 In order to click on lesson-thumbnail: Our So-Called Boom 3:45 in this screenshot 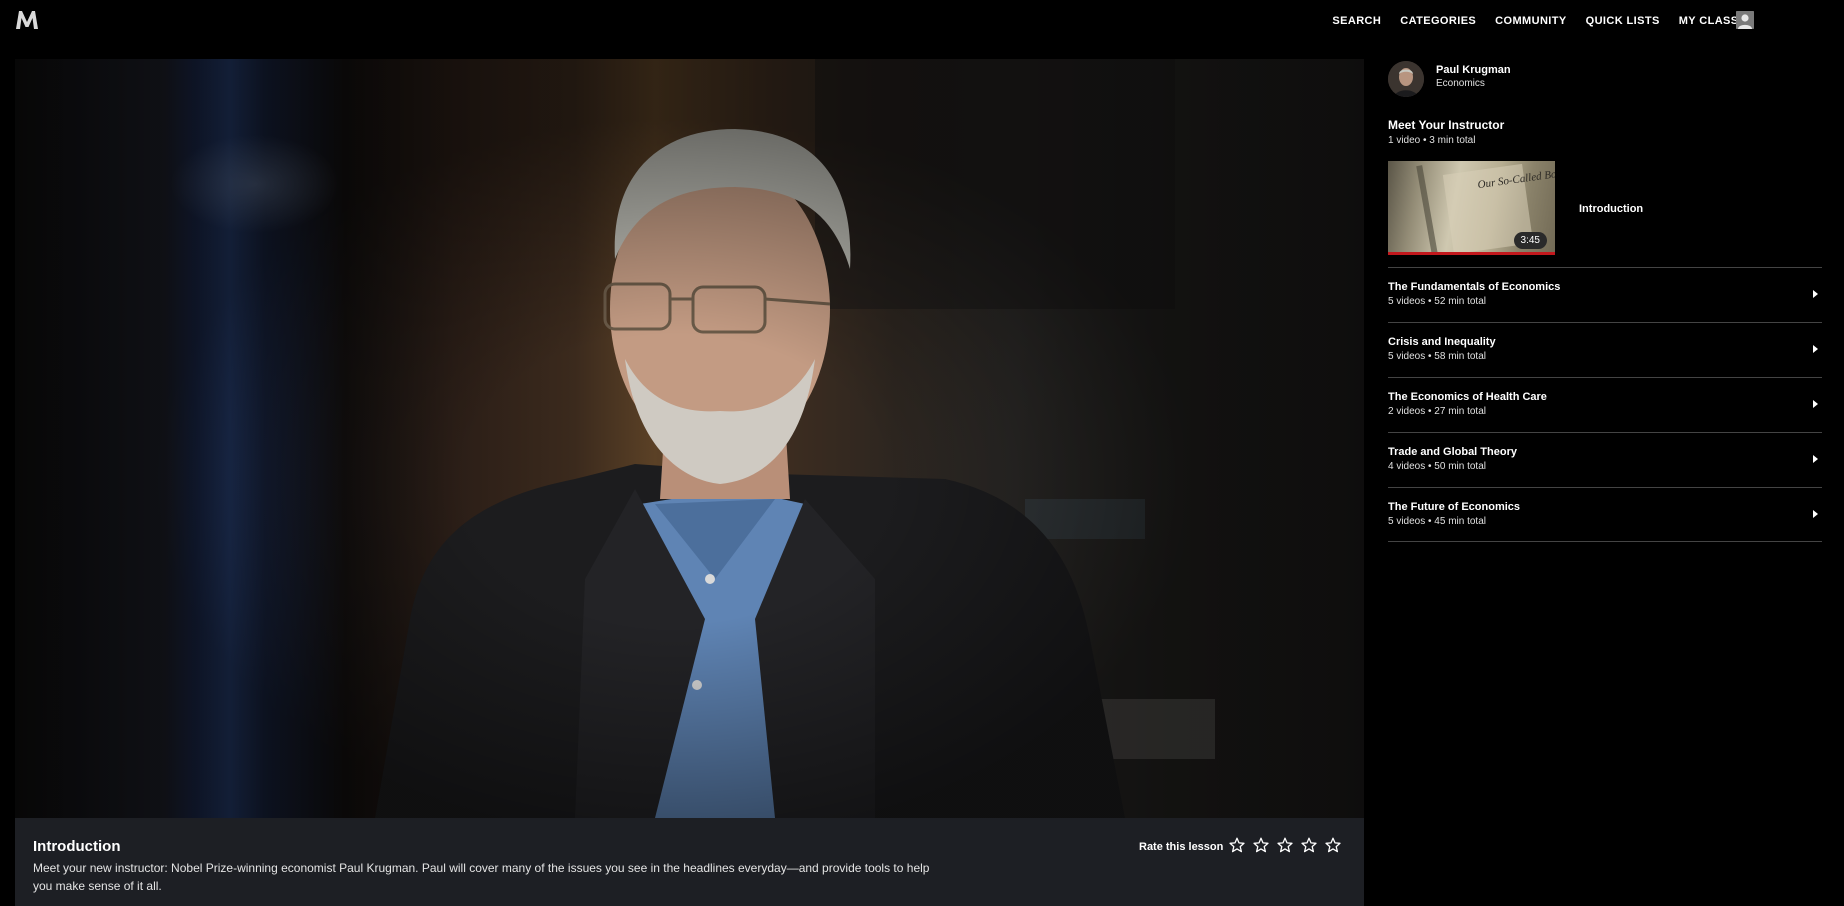, I will do `click(1471, 208)`.